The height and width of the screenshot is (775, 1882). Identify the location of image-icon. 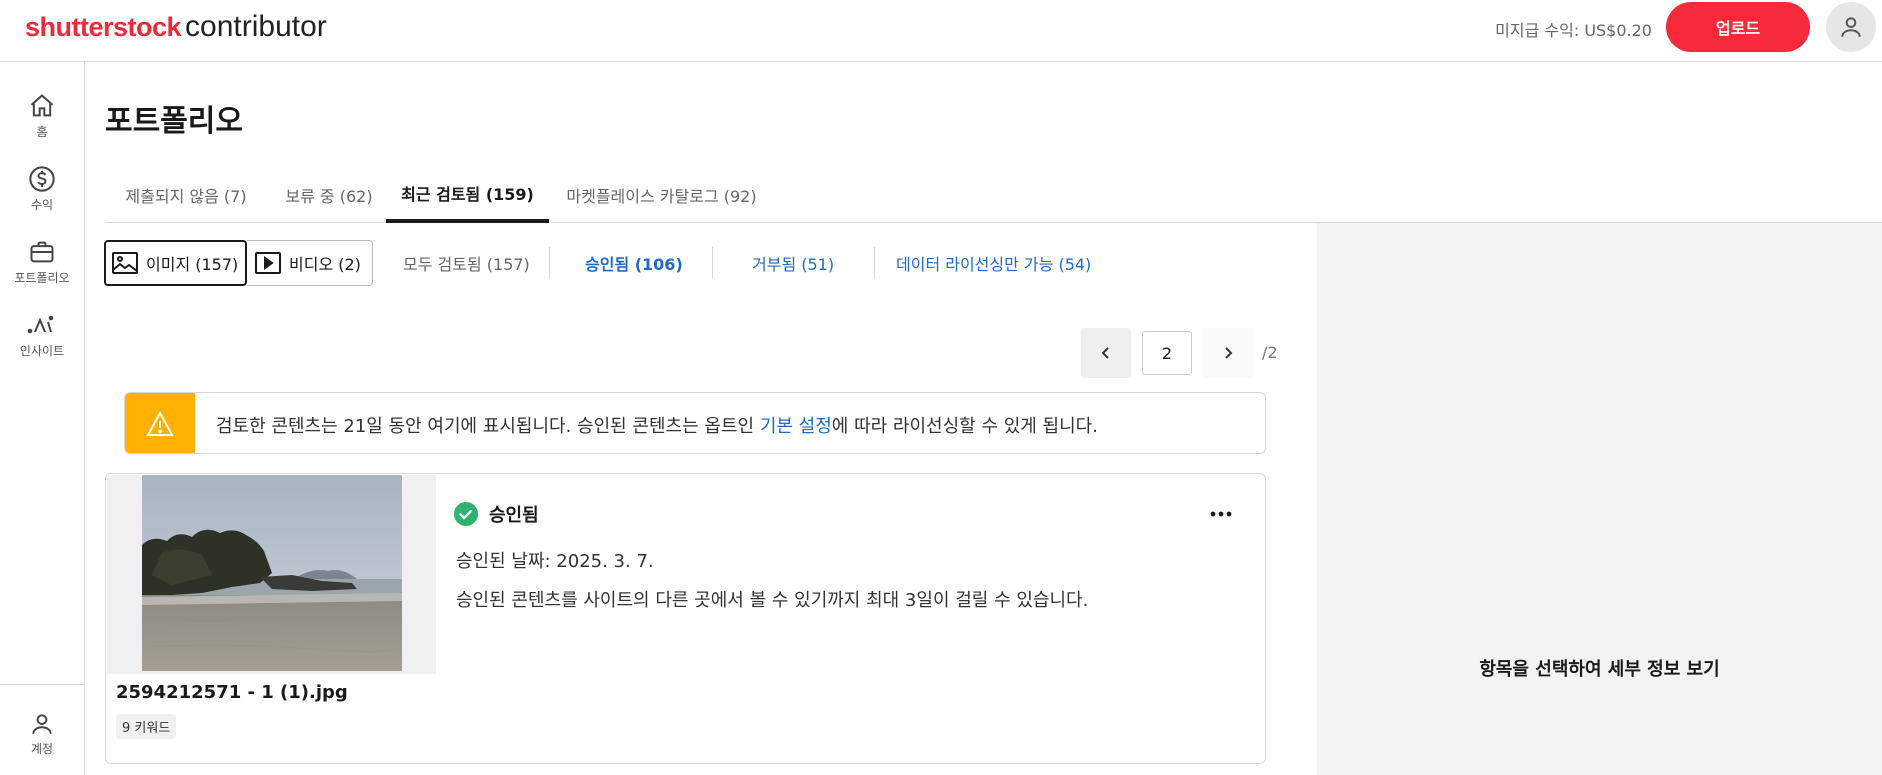
(125, 263).